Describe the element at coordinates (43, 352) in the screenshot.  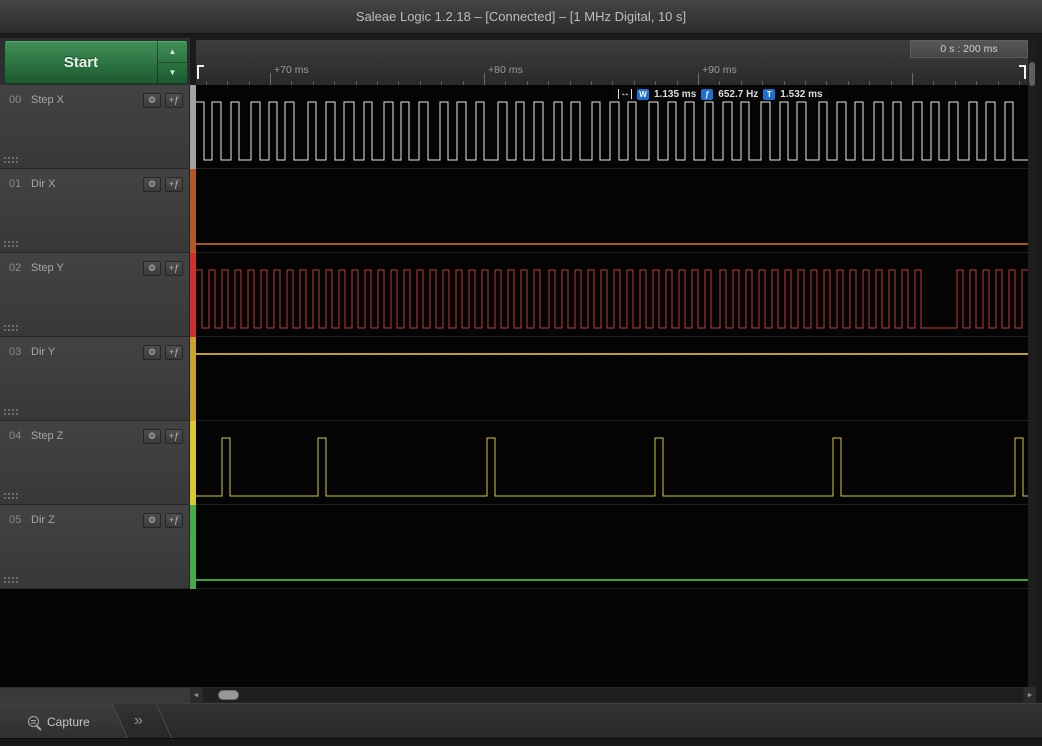
I see `channel-name: Dir Y` at that location.